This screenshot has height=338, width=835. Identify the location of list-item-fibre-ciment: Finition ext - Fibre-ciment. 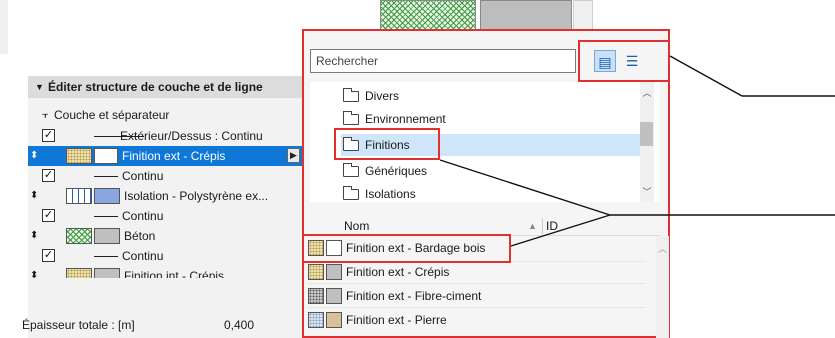
(476, 296).